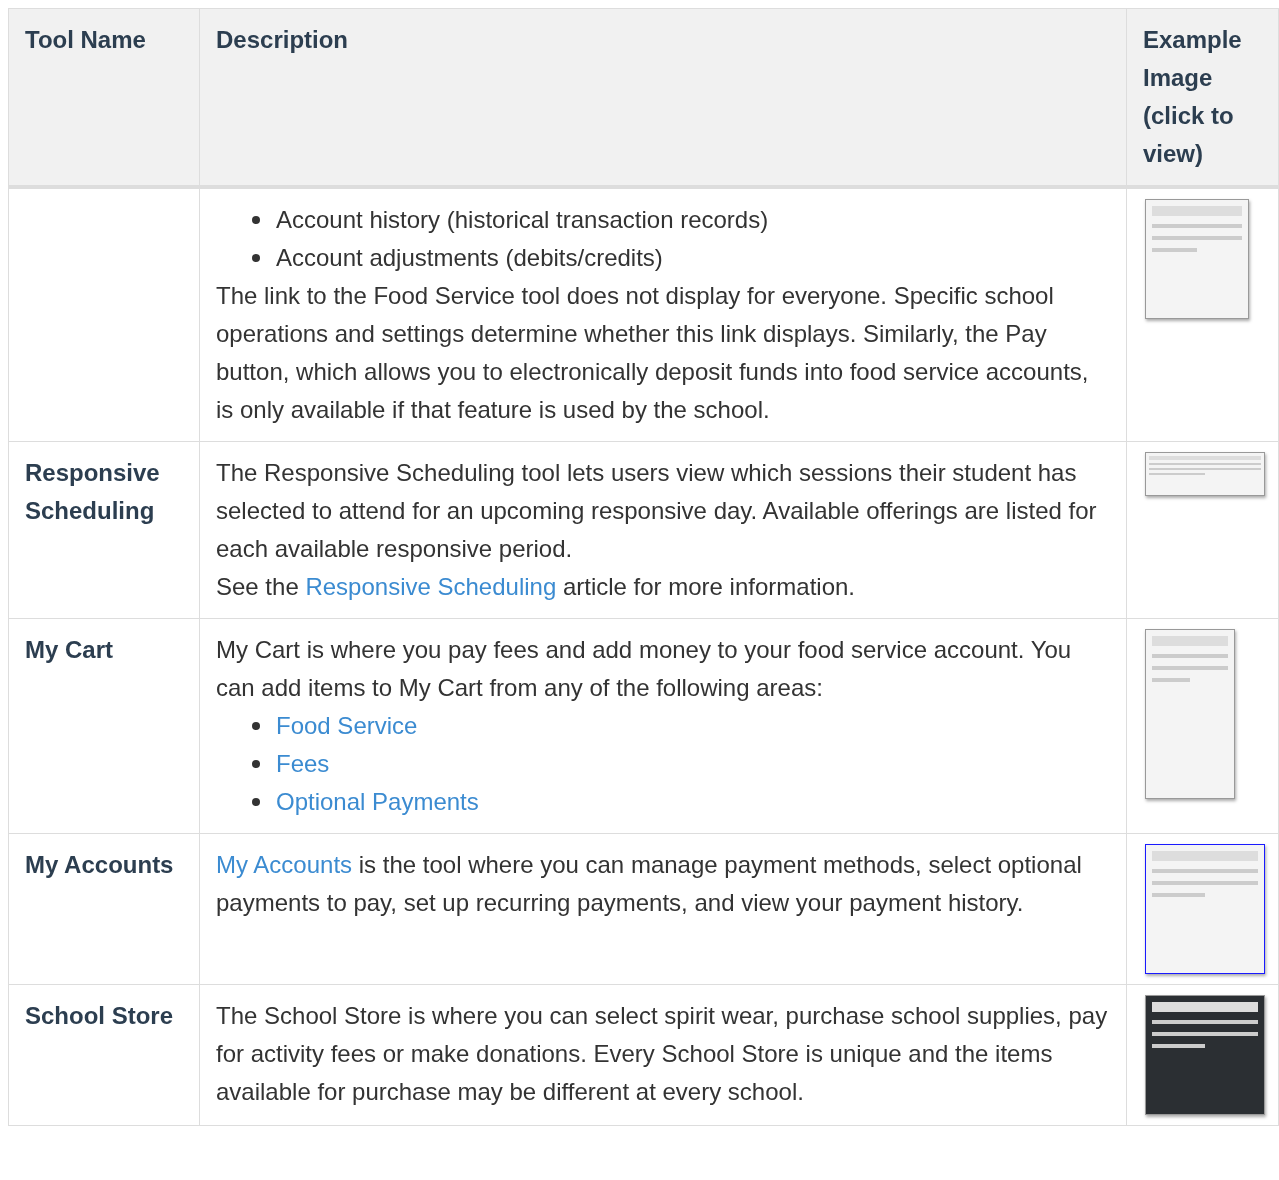  What do you see at coordinates (644, 669) in the screenshot?
I see `description-text: My Cart is where you pay fees and add money to your food service account. You can add items to My Cart from any of the following areas:` at bounding box center [644, 669].